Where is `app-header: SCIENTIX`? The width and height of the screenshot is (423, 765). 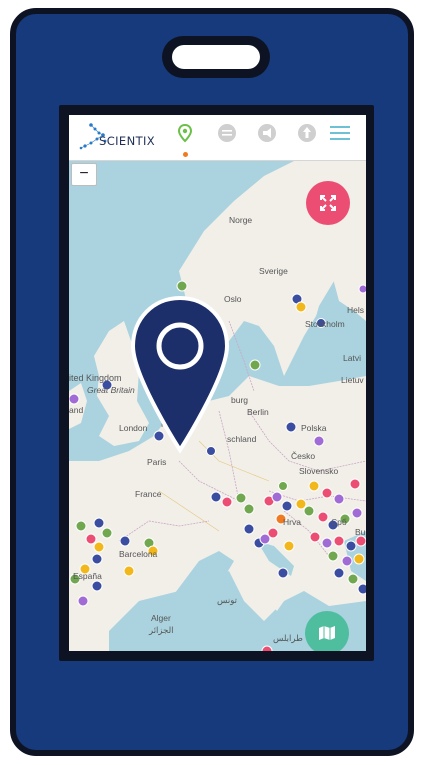
app-header: SCIENTIX is located at coordinates (217, 138).